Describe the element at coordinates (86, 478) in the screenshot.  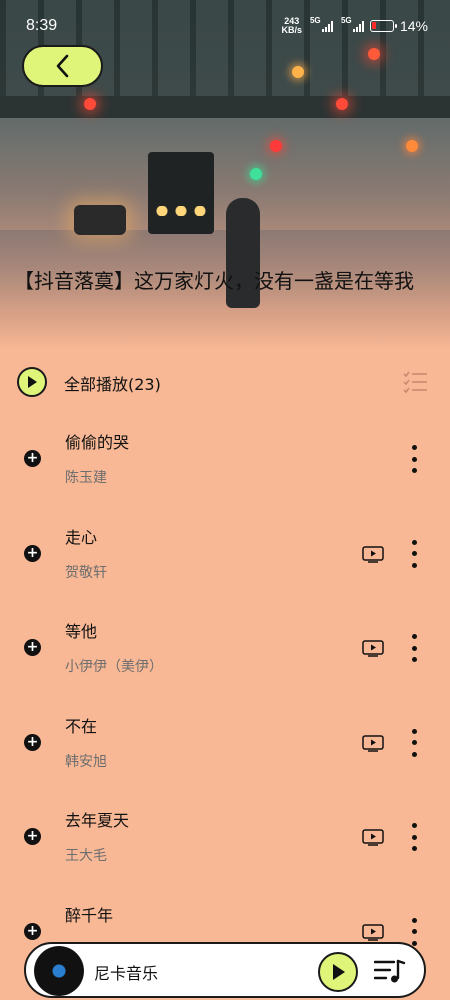
I see `song-artist: 陈玉建` at that location.